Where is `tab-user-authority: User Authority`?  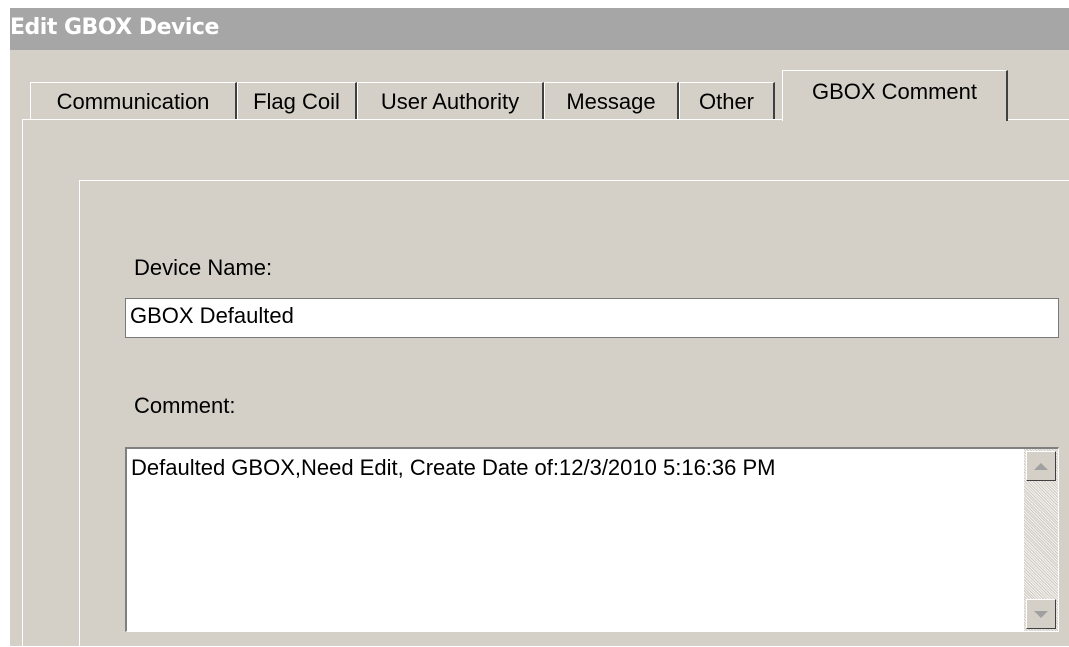
tab-user-authority: User Authority is located at coordinates (450, 101).